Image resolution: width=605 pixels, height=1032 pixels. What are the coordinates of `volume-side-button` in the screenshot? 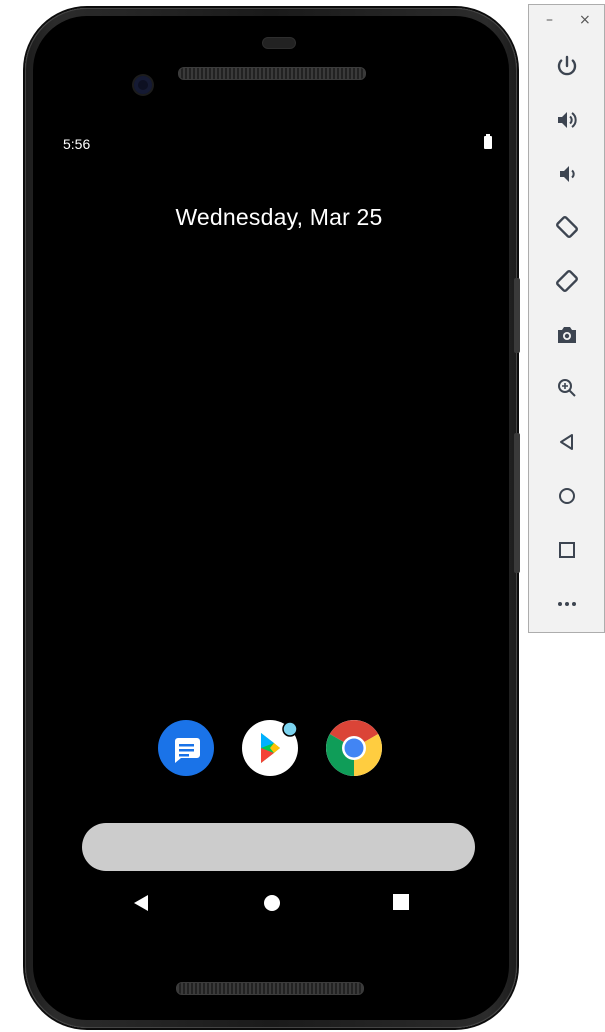 It's located at (517, 503).